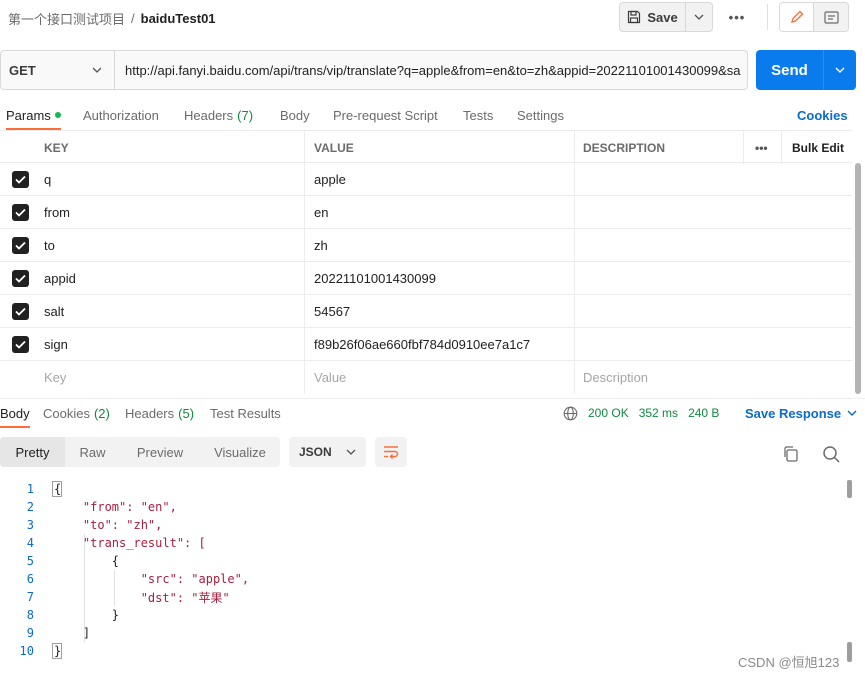 The width and height of the screenshot is (865, 676). Describe the element at coordinates (54, 311) in the screenshot. I see `param-key: salt` at that location.